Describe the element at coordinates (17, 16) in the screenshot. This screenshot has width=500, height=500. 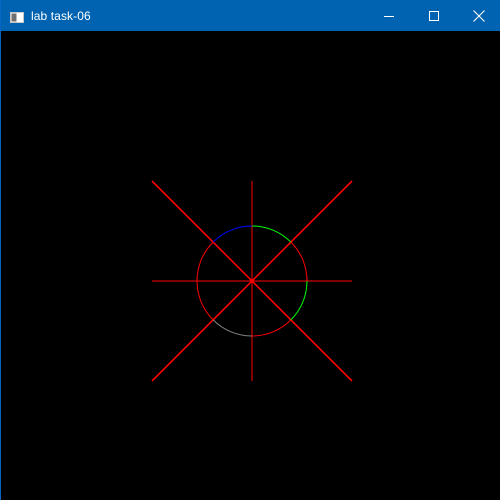
I see `app-window-icon` at that location.